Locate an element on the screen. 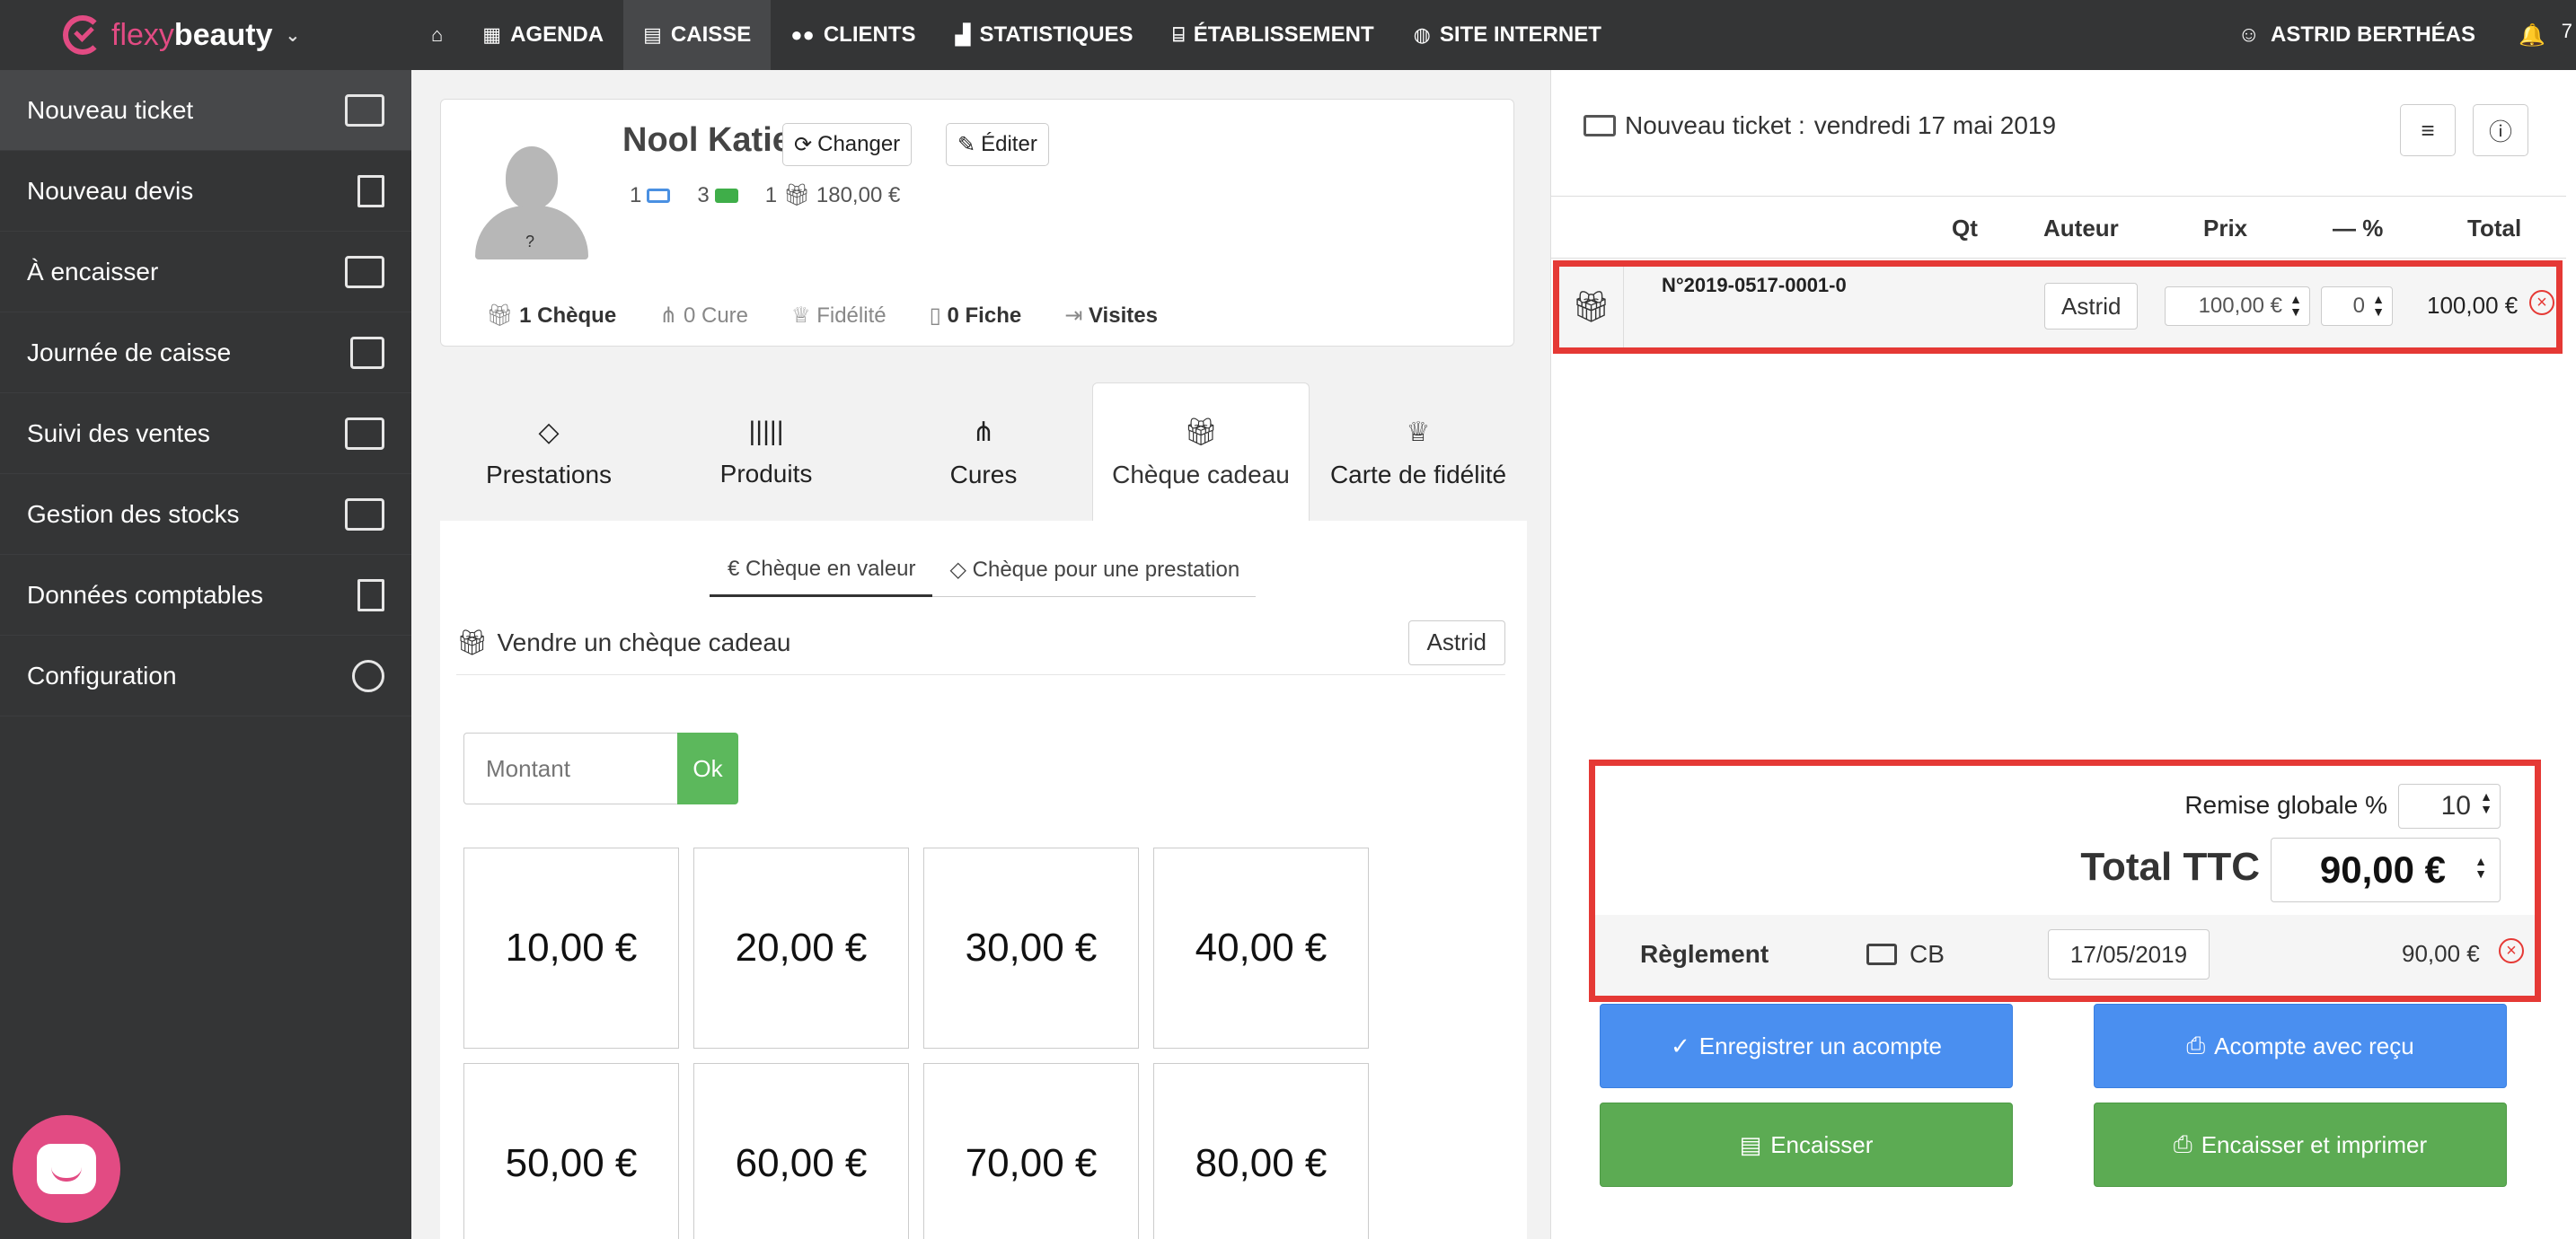  user-name: ASTRID BERTHÉAS is located at coordinates (2372, 34).